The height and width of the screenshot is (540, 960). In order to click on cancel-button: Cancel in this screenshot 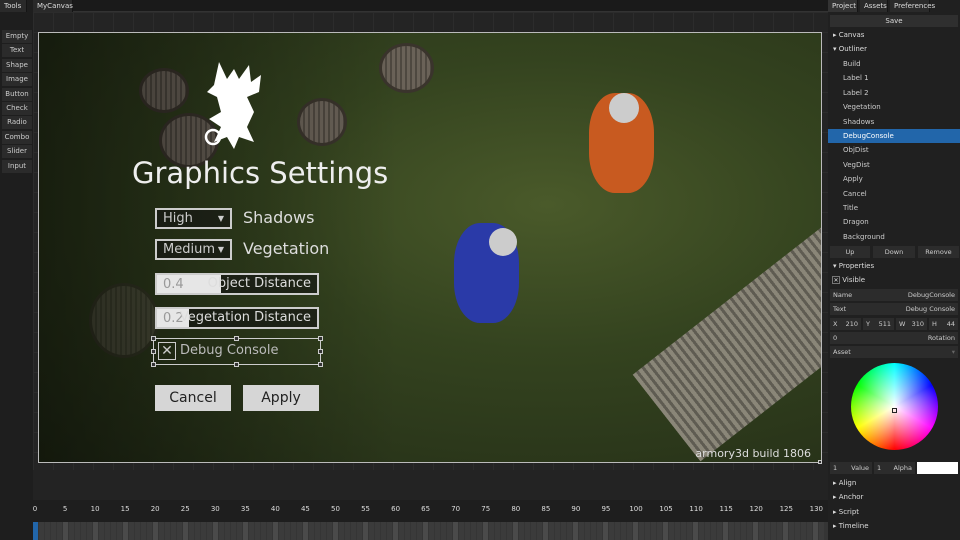, I will do `click(193, 398)`.